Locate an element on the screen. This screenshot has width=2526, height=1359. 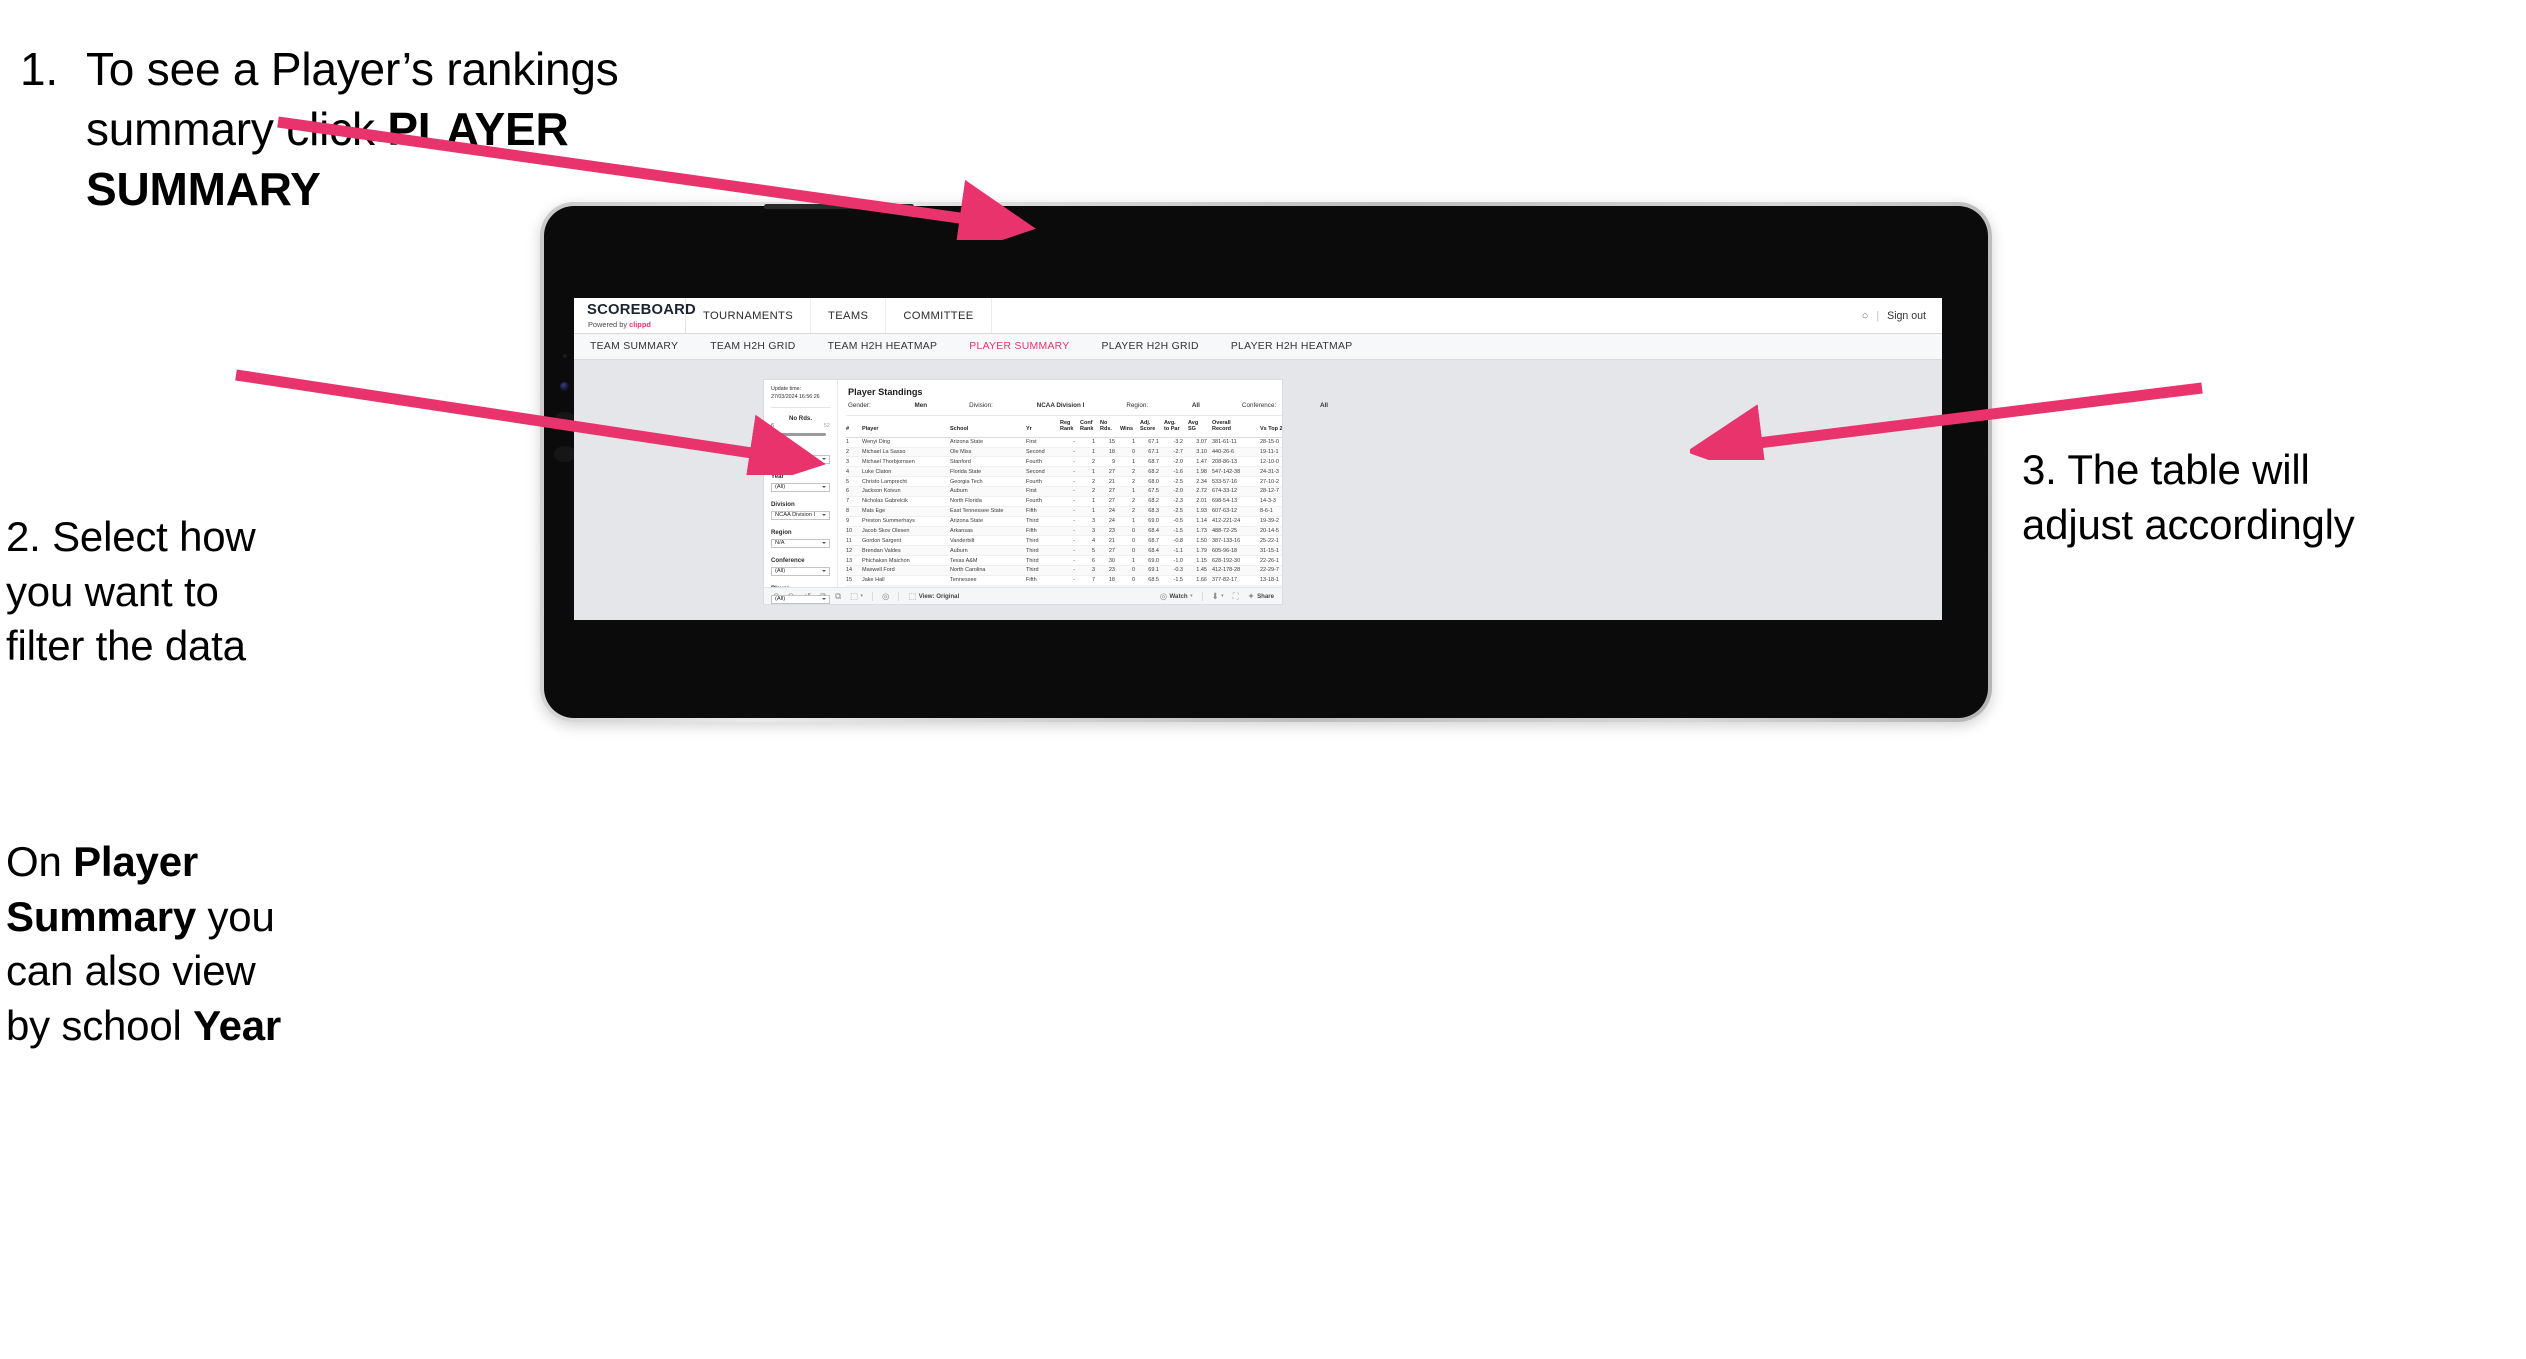
division-value: NCAA Division I is located at coordinates (795, 515).